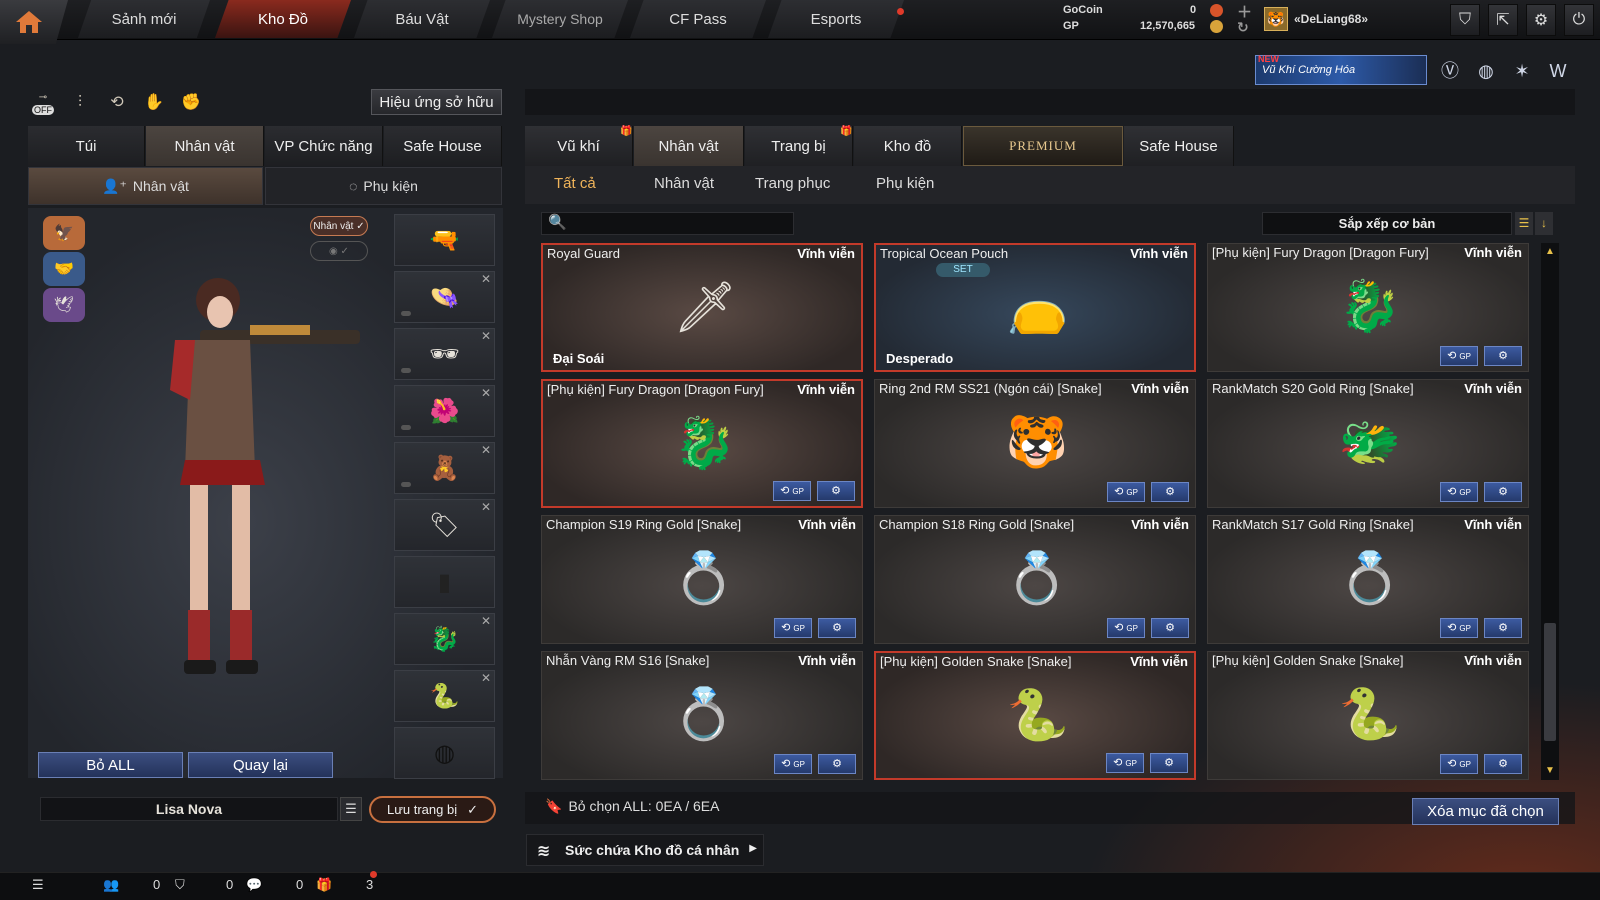 The width and height of the screenshot is (1600, 900). What do you see at coordinates (145, 186) in the screenshot?
I see `subtab-character: 👤⁺ Nhân vật` at bounding box center [145, 186].